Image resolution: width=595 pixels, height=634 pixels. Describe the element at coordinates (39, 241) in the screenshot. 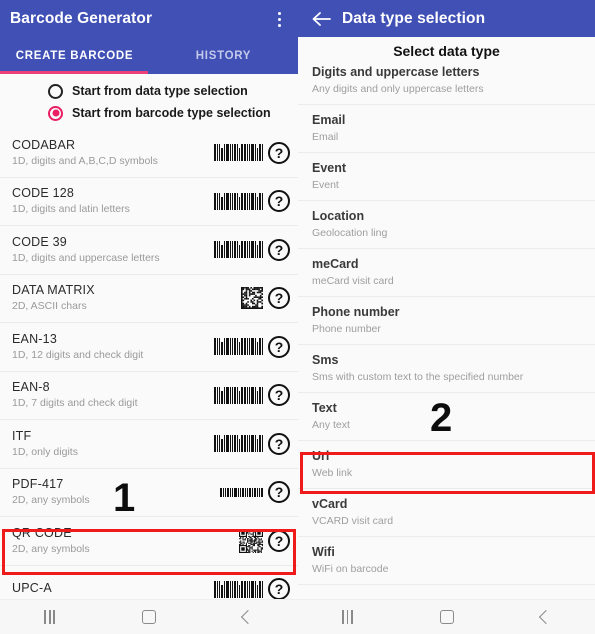

I see `barcode-type-name: CODE 39` at that location.